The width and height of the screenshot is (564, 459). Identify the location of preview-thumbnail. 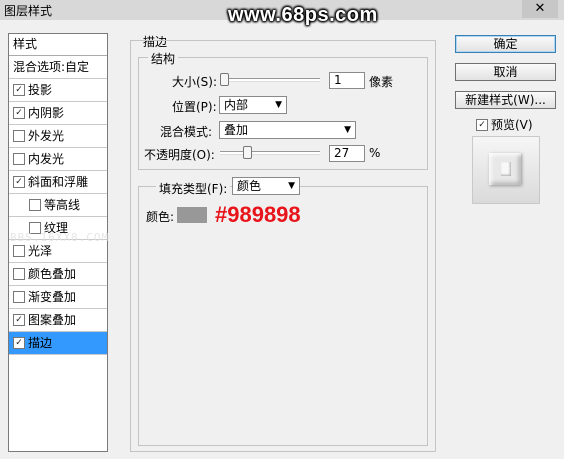
(505, 169).